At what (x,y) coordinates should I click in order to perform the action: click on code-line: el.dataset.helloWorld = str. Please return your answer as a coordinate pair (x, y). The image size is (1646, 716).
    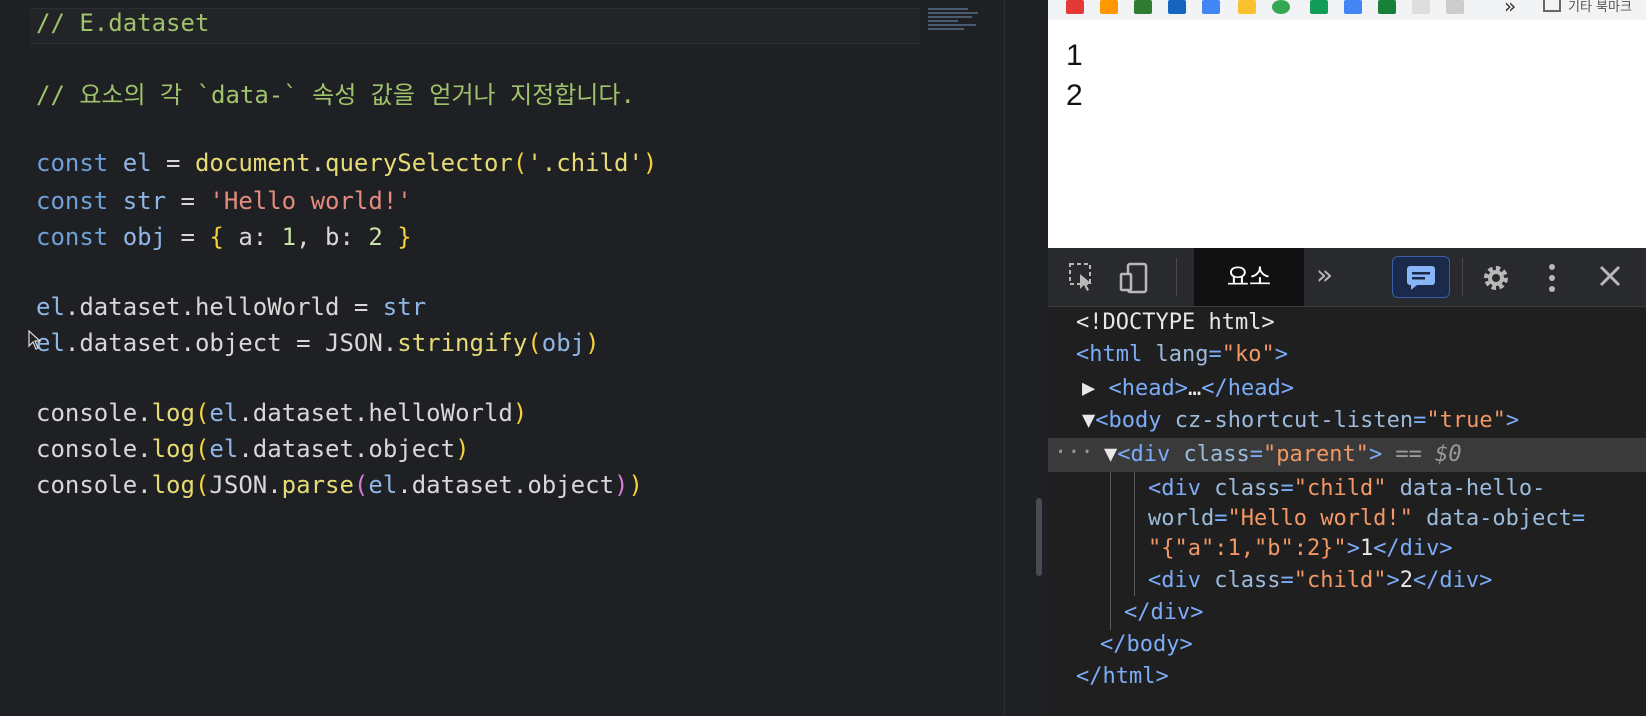
    Looking at the image, I should click on (231, 307).